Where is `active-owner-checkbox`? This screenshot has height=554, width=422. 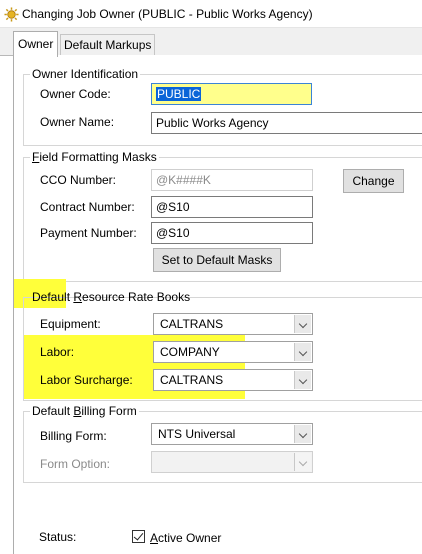
active-owner-checkbox is located at coordinates (138, 536).